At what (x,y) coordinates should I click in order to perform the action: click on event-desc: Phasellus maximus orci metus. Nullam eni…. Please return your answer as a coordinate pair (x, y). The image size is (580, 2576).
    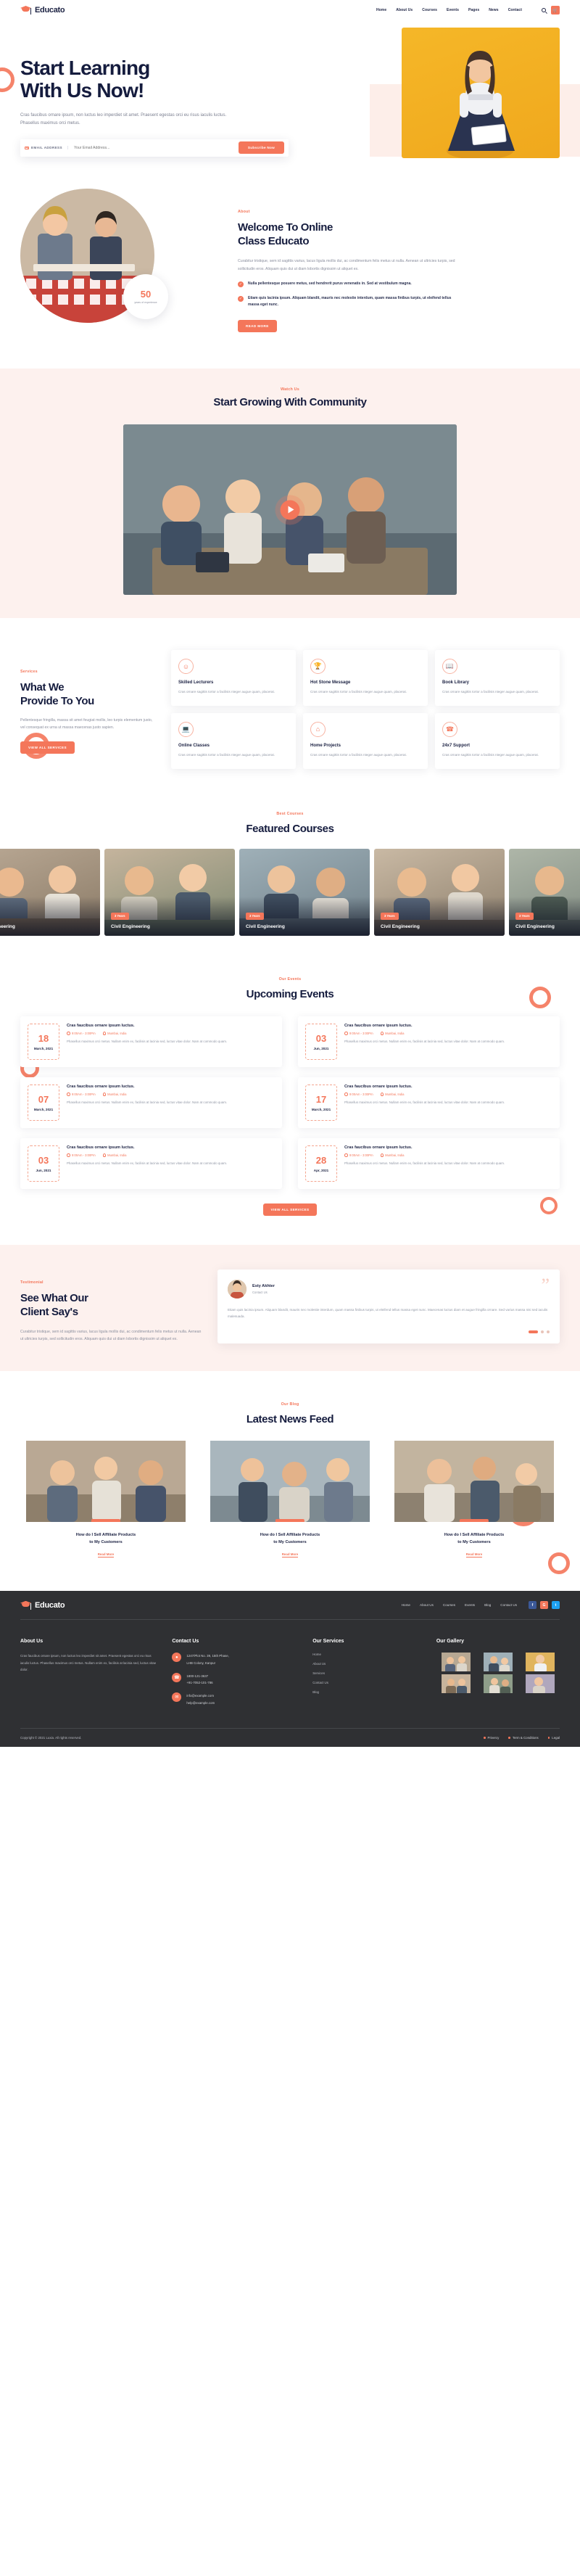
    Looking at the image, I should click on (147, 1102).